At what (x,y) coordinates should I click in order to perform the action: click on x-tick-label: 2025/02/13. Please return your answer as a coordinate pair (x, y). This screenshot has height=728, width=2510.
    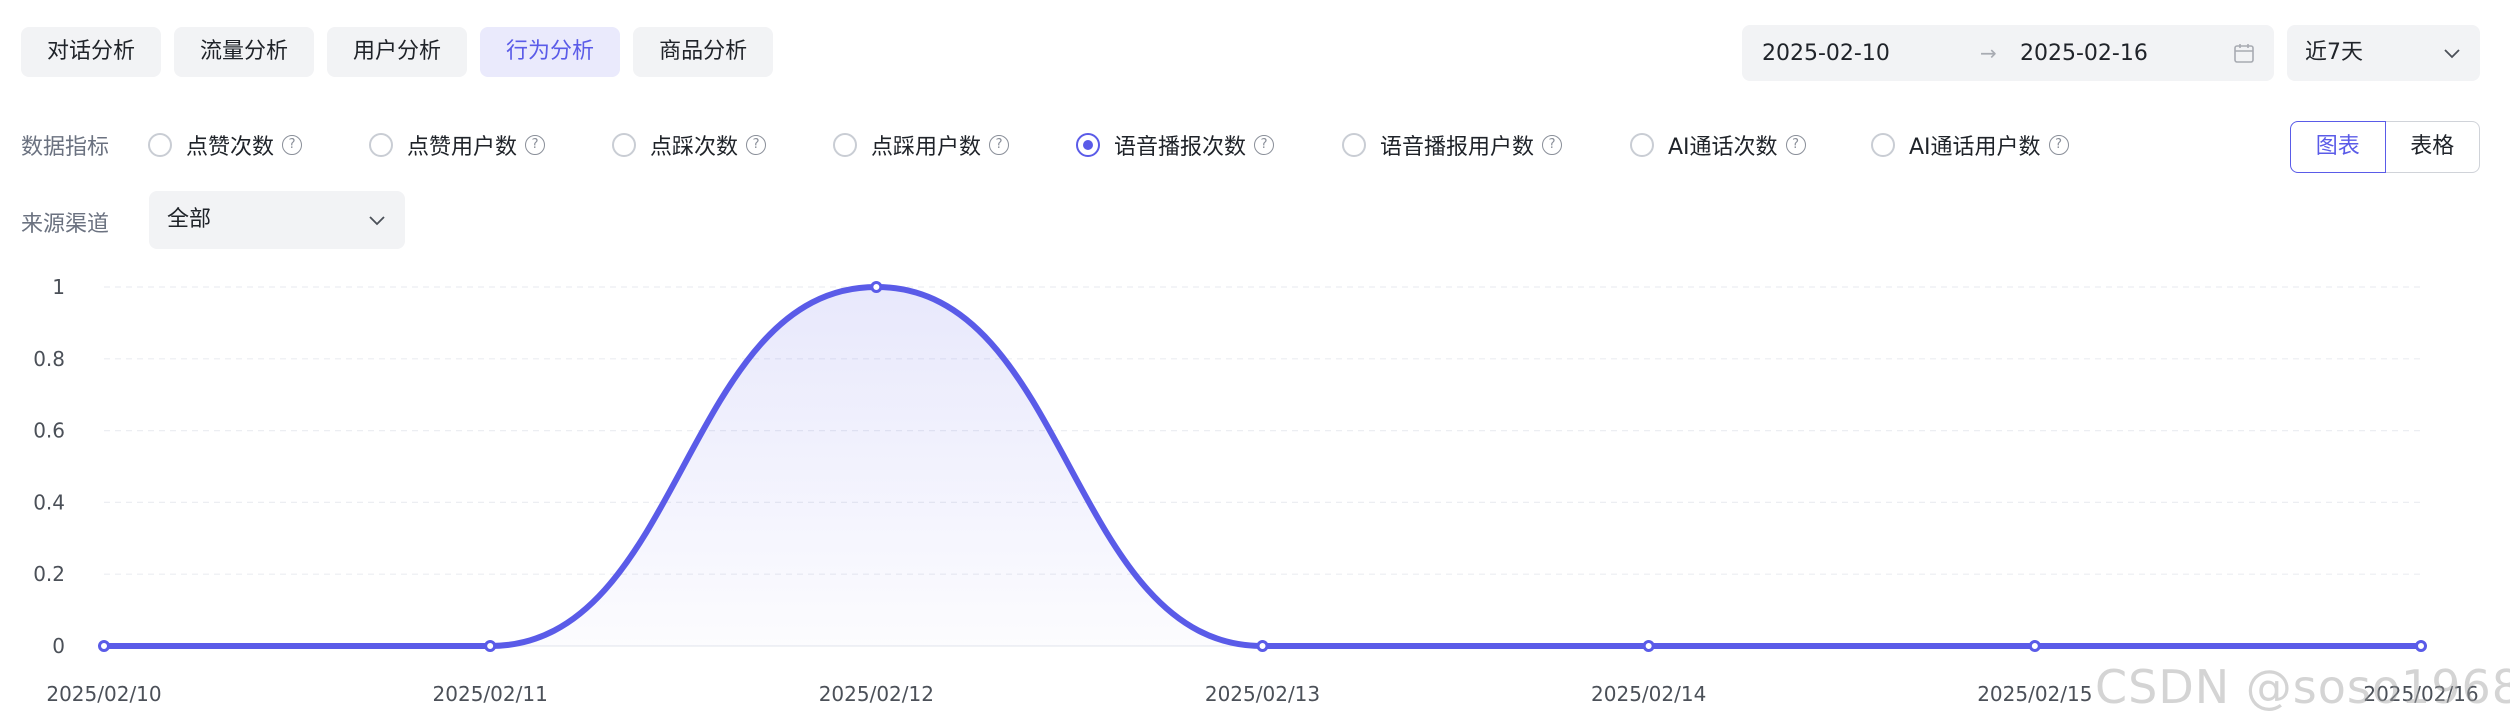
    Looking at the image, I should click on (1262, 694).